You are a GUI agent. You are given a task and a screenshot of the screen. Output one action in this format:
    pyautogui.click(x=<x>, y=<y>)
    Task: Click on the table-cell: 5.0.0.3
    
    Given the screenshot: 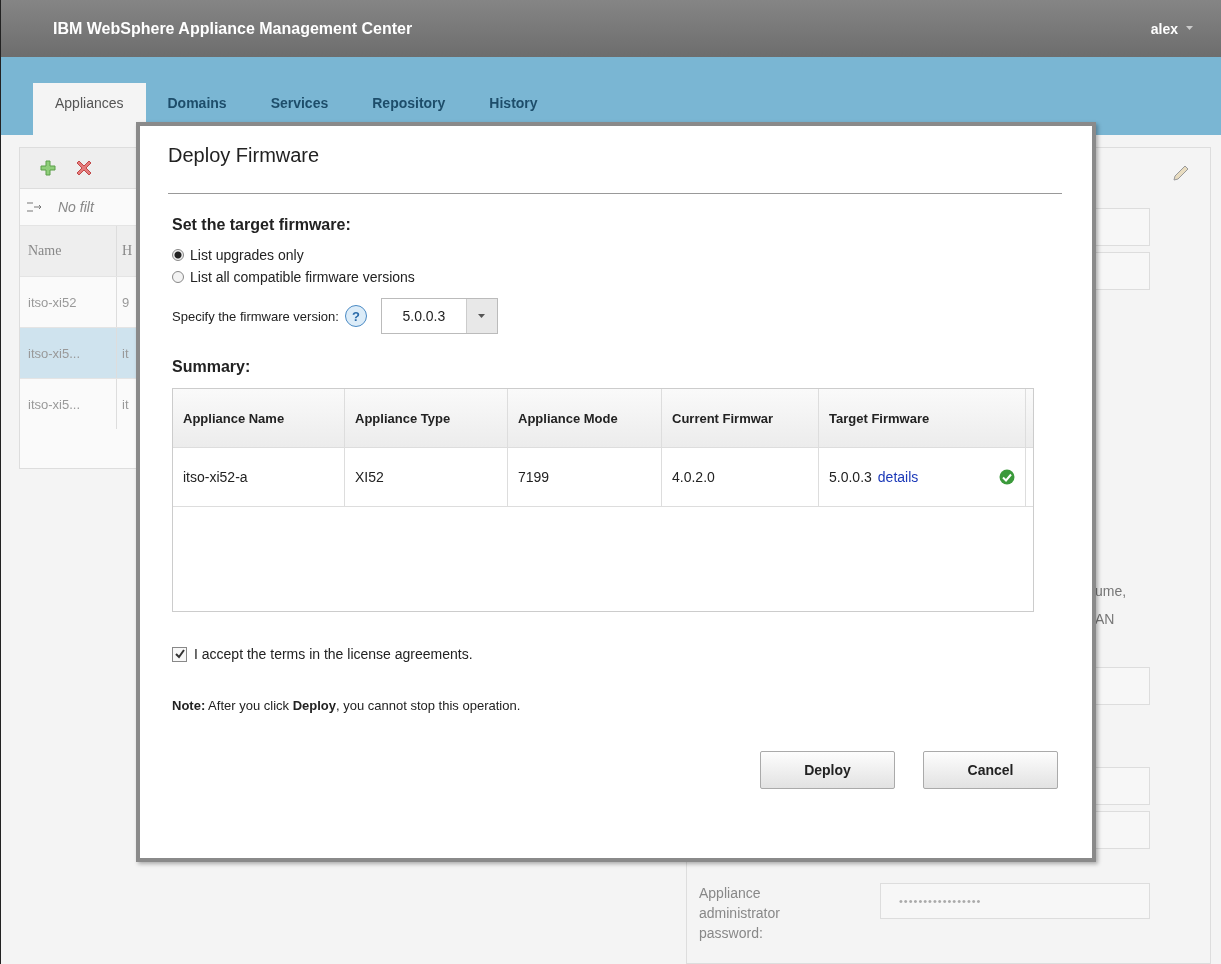 What is the action you would take?
    pyautogui.click(x=850, y=477)
    